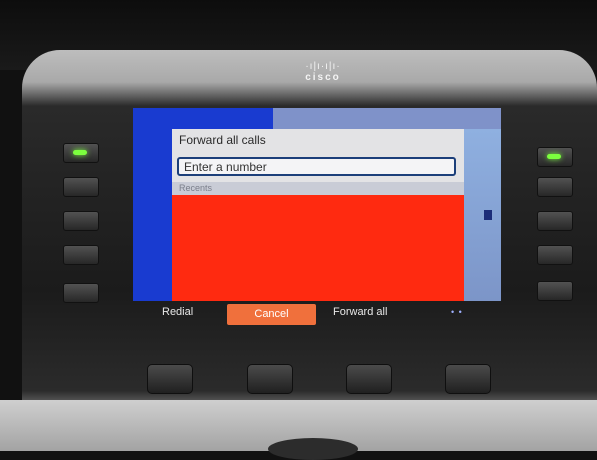  I want to click on handset-cradle, so click(313, 449).